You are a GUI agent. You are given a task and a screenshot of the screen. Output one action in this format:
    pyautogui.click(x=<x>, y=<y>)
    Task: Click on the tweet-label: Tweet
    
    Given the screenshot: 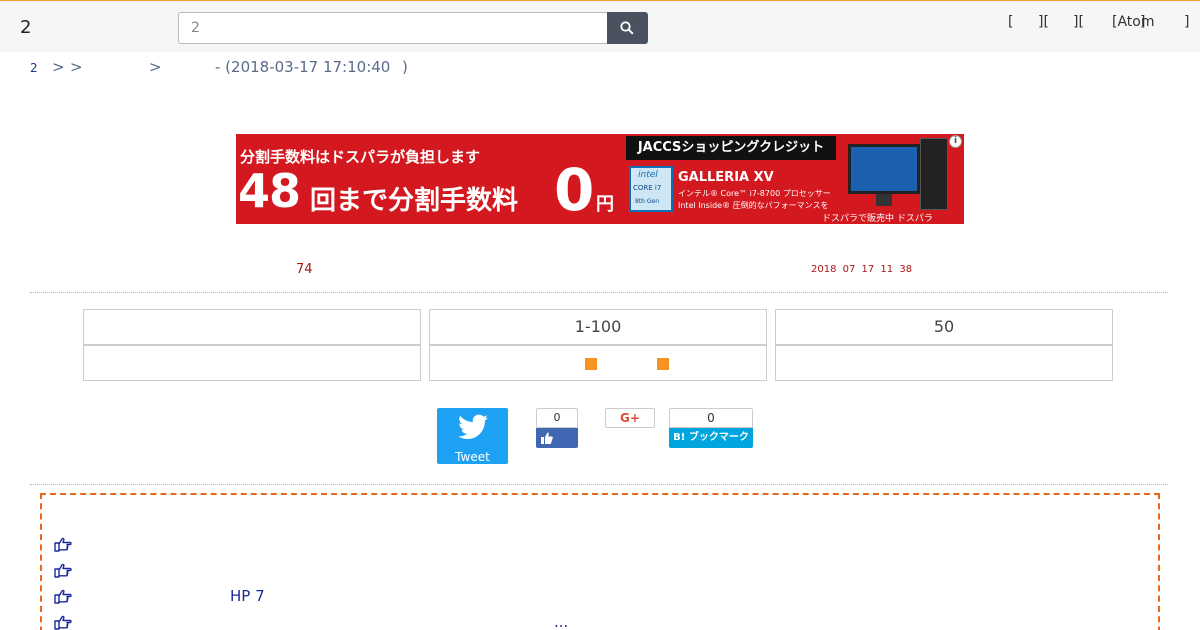 What is the action you would take?
    pyautogui.click(x=472, y=457)
    